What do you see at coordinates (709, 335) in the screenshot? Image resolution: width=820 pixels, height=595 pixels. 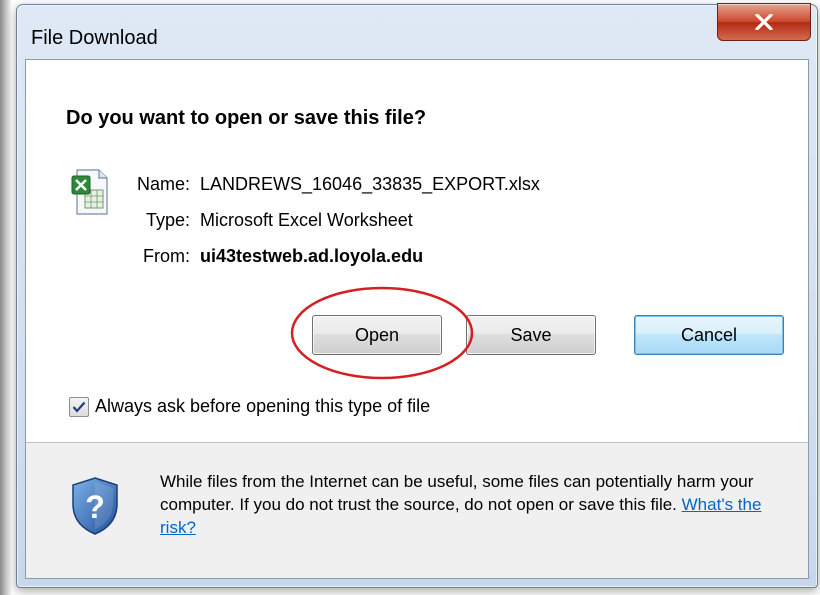 I see `cancel-button: Cancel` at bounding box center [709, 335].